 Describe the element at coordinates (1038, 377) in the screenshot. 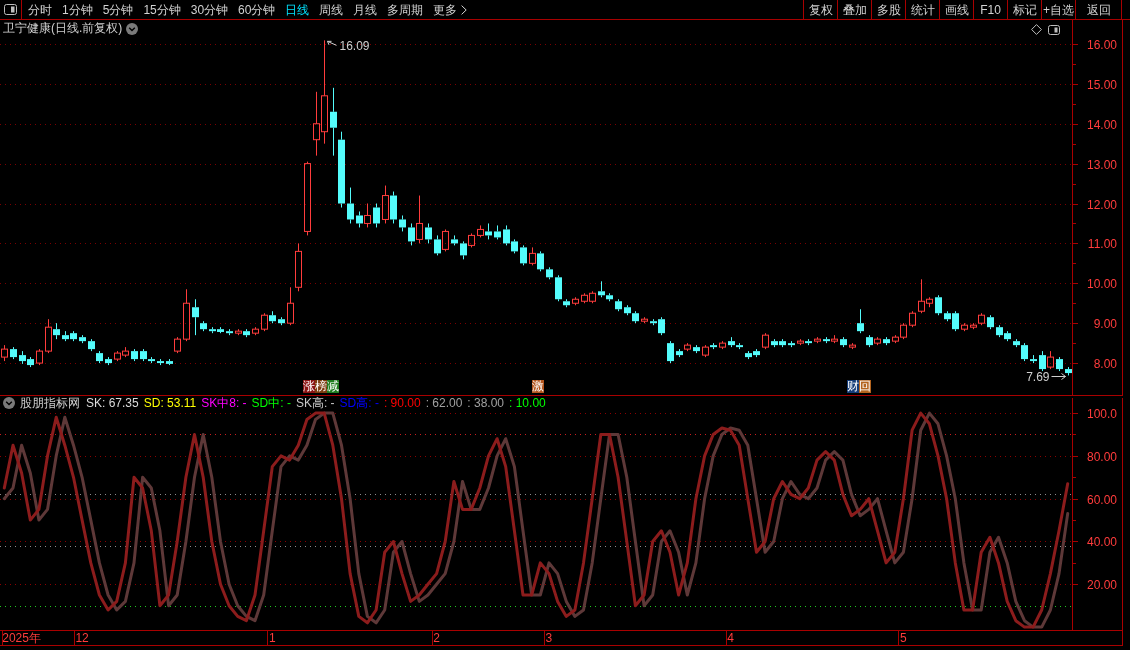

I see `price-label: 7.69` at that location.